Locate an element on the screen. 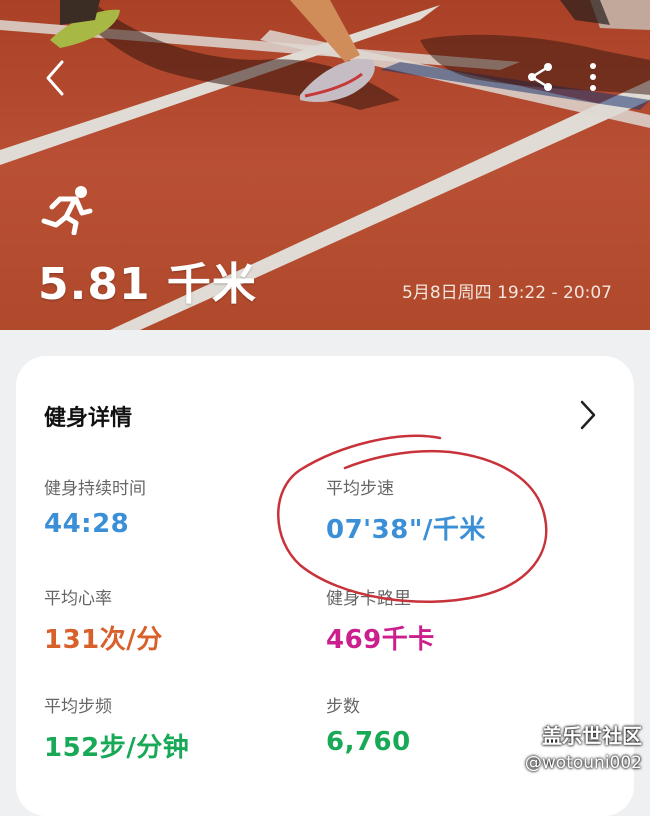 The height and width of the screenshot is (816, 650). metric-label: 健身持续时间 is located at coordinates (95, 489).